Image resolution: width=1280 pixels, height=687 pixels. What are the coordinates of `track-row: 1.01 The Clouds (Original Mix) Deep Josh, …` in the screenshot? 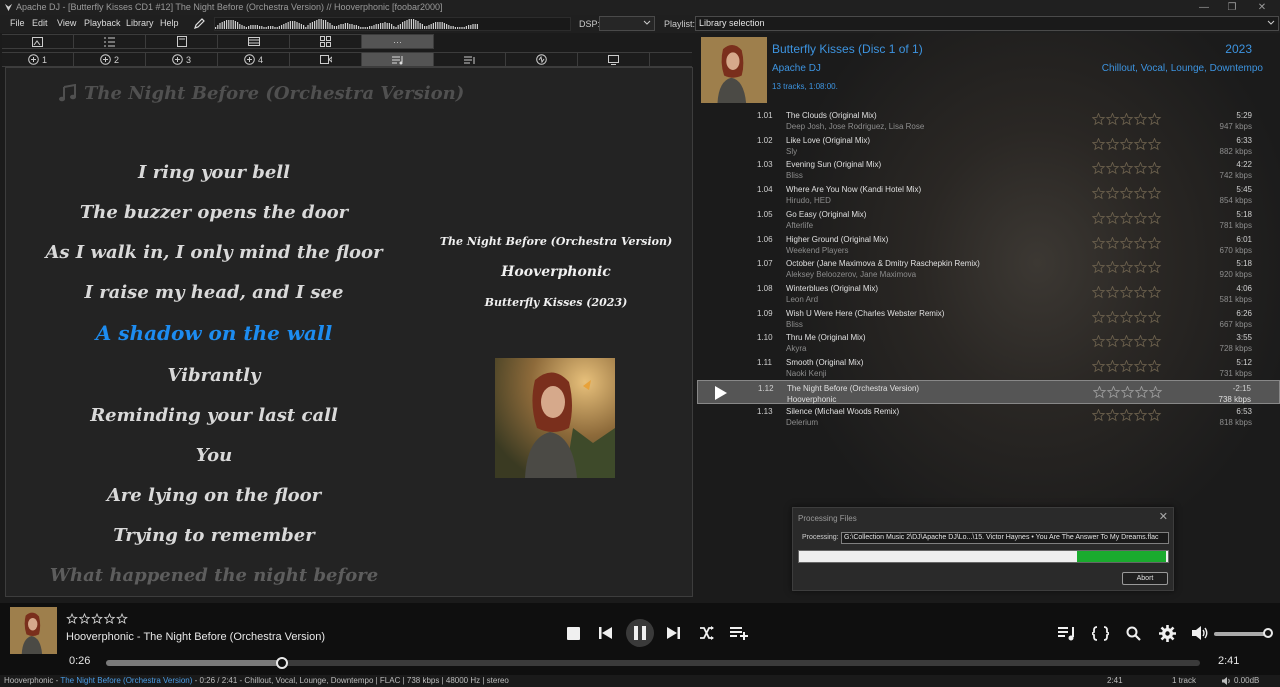 It's located at (988, 120).